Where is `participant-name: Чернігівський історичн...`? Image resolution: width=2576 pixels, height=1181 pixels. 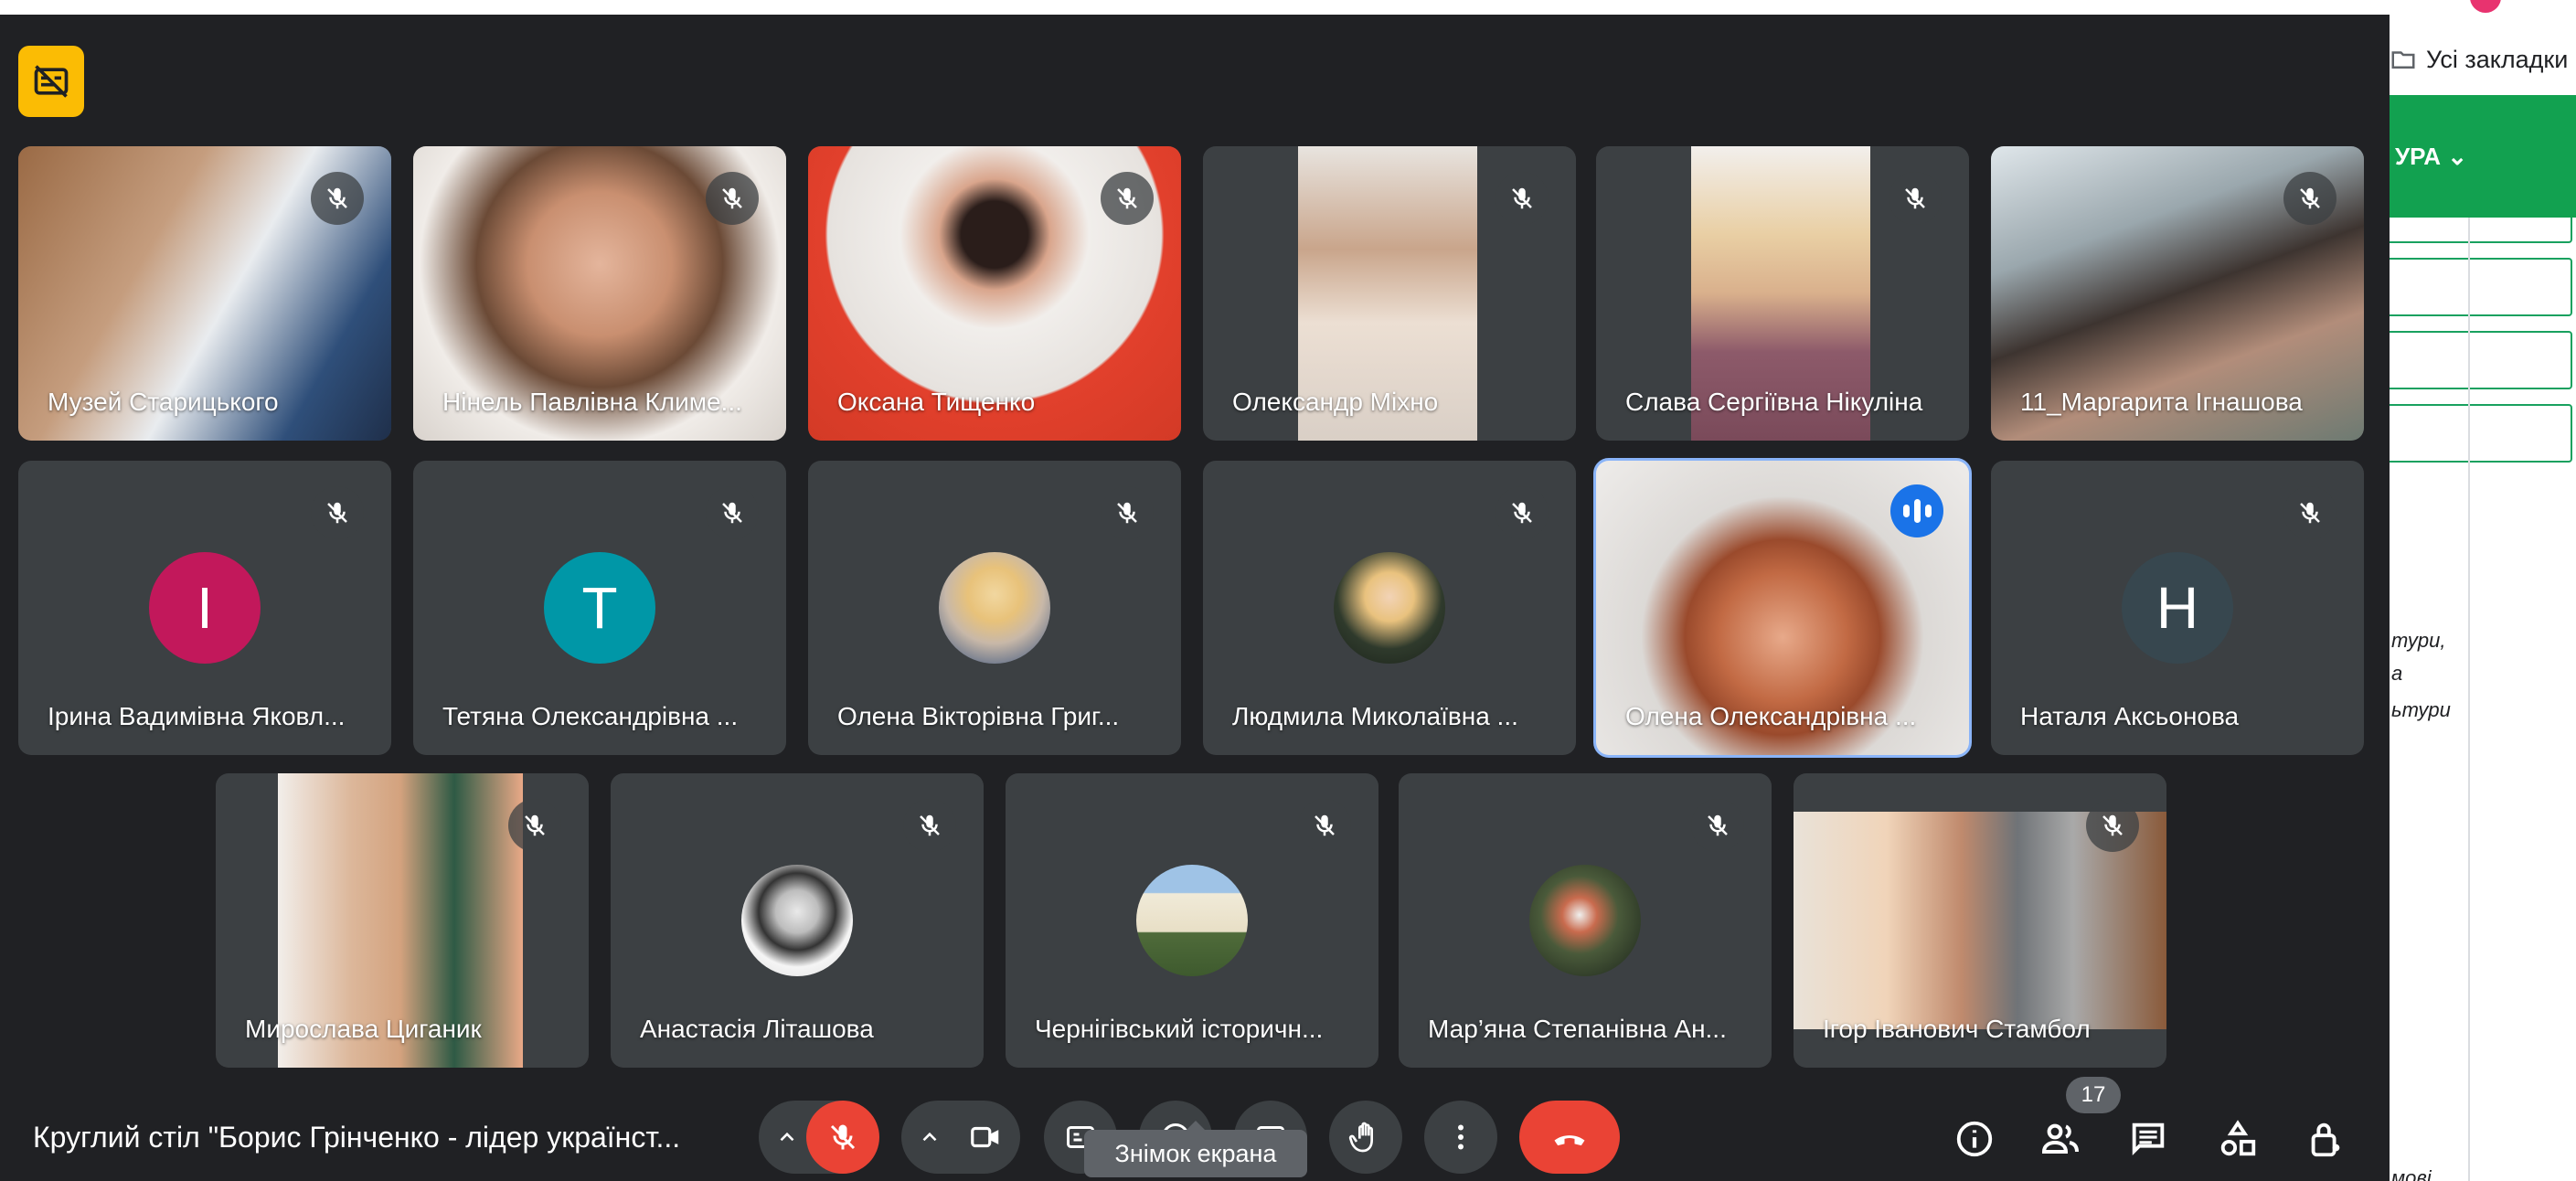
participant-name: Чернігівський історичн... is located at coordinates (1179, 1029).